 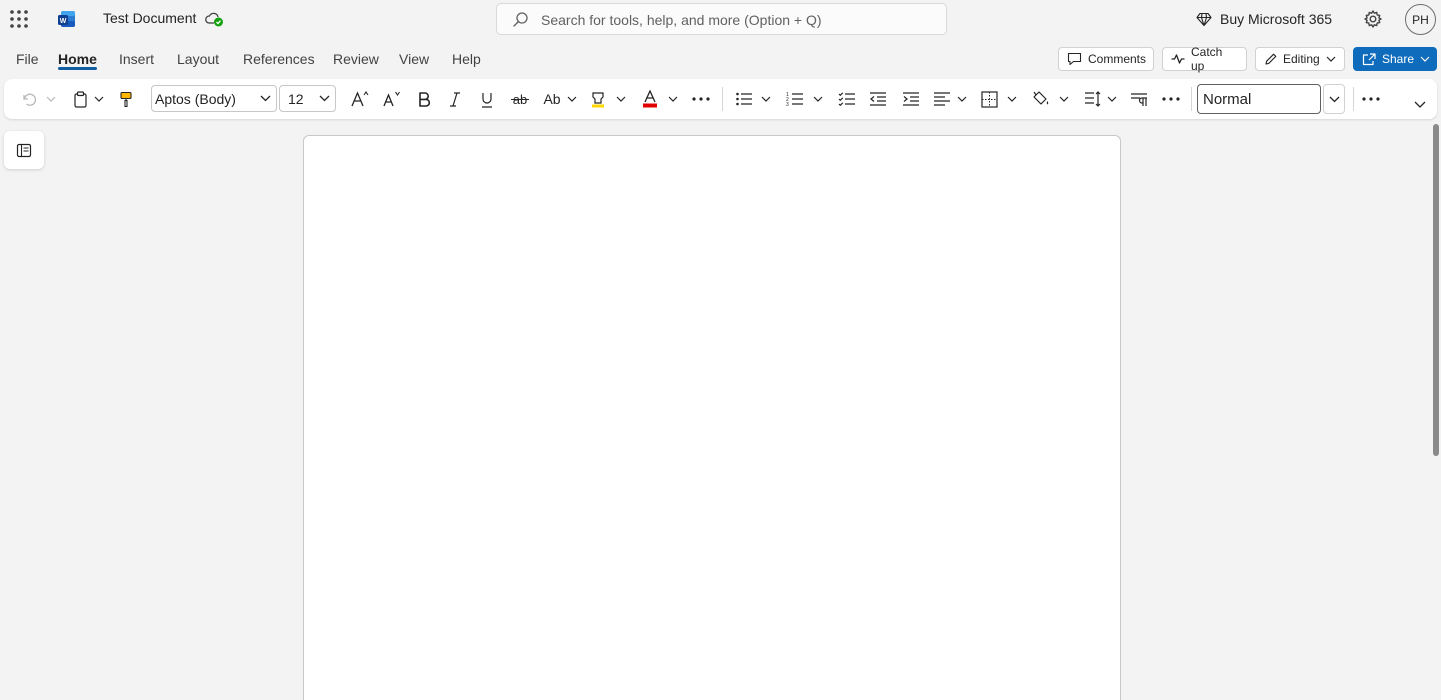 I want to click on comments-button: Comments, so click(x=1106, y=59).